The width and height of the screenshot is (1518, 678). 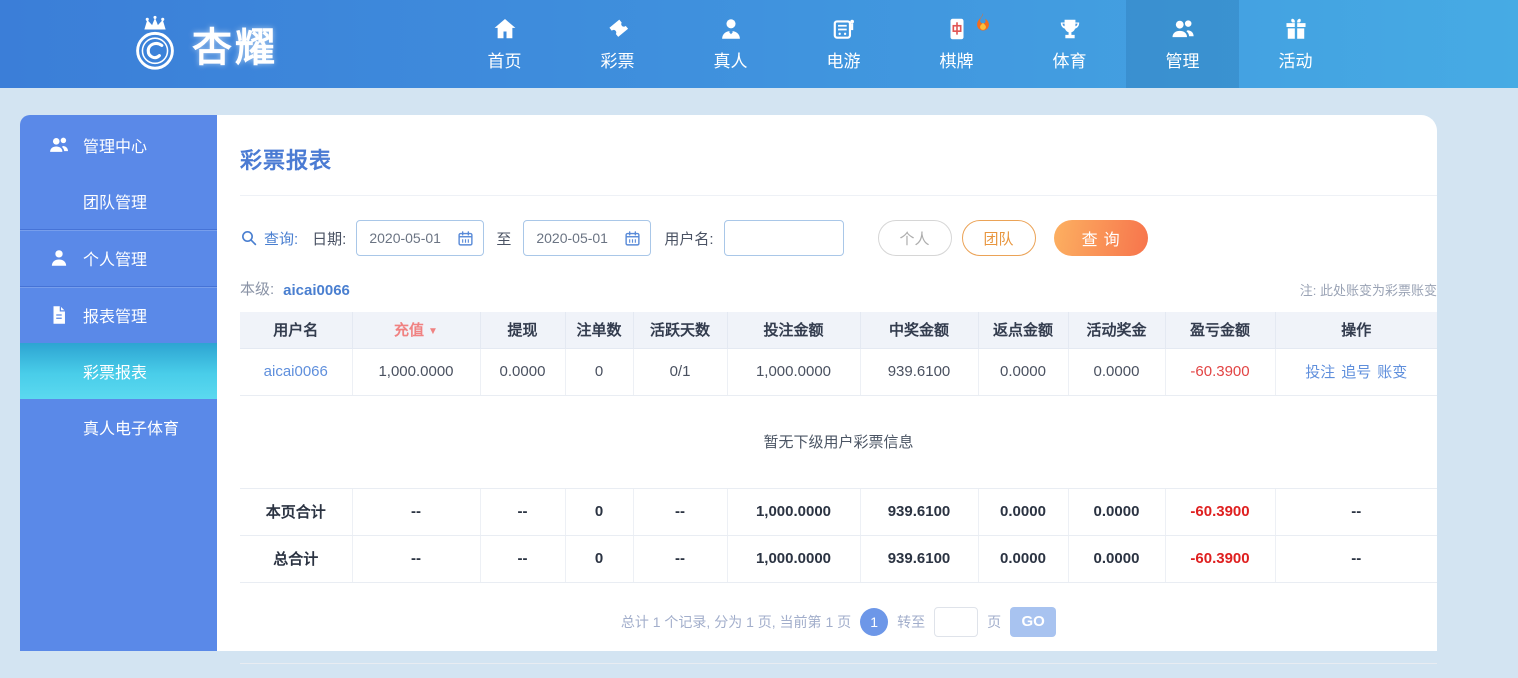 I want to click on nav-item-activity: 活动, so click(x=1295, y=44).